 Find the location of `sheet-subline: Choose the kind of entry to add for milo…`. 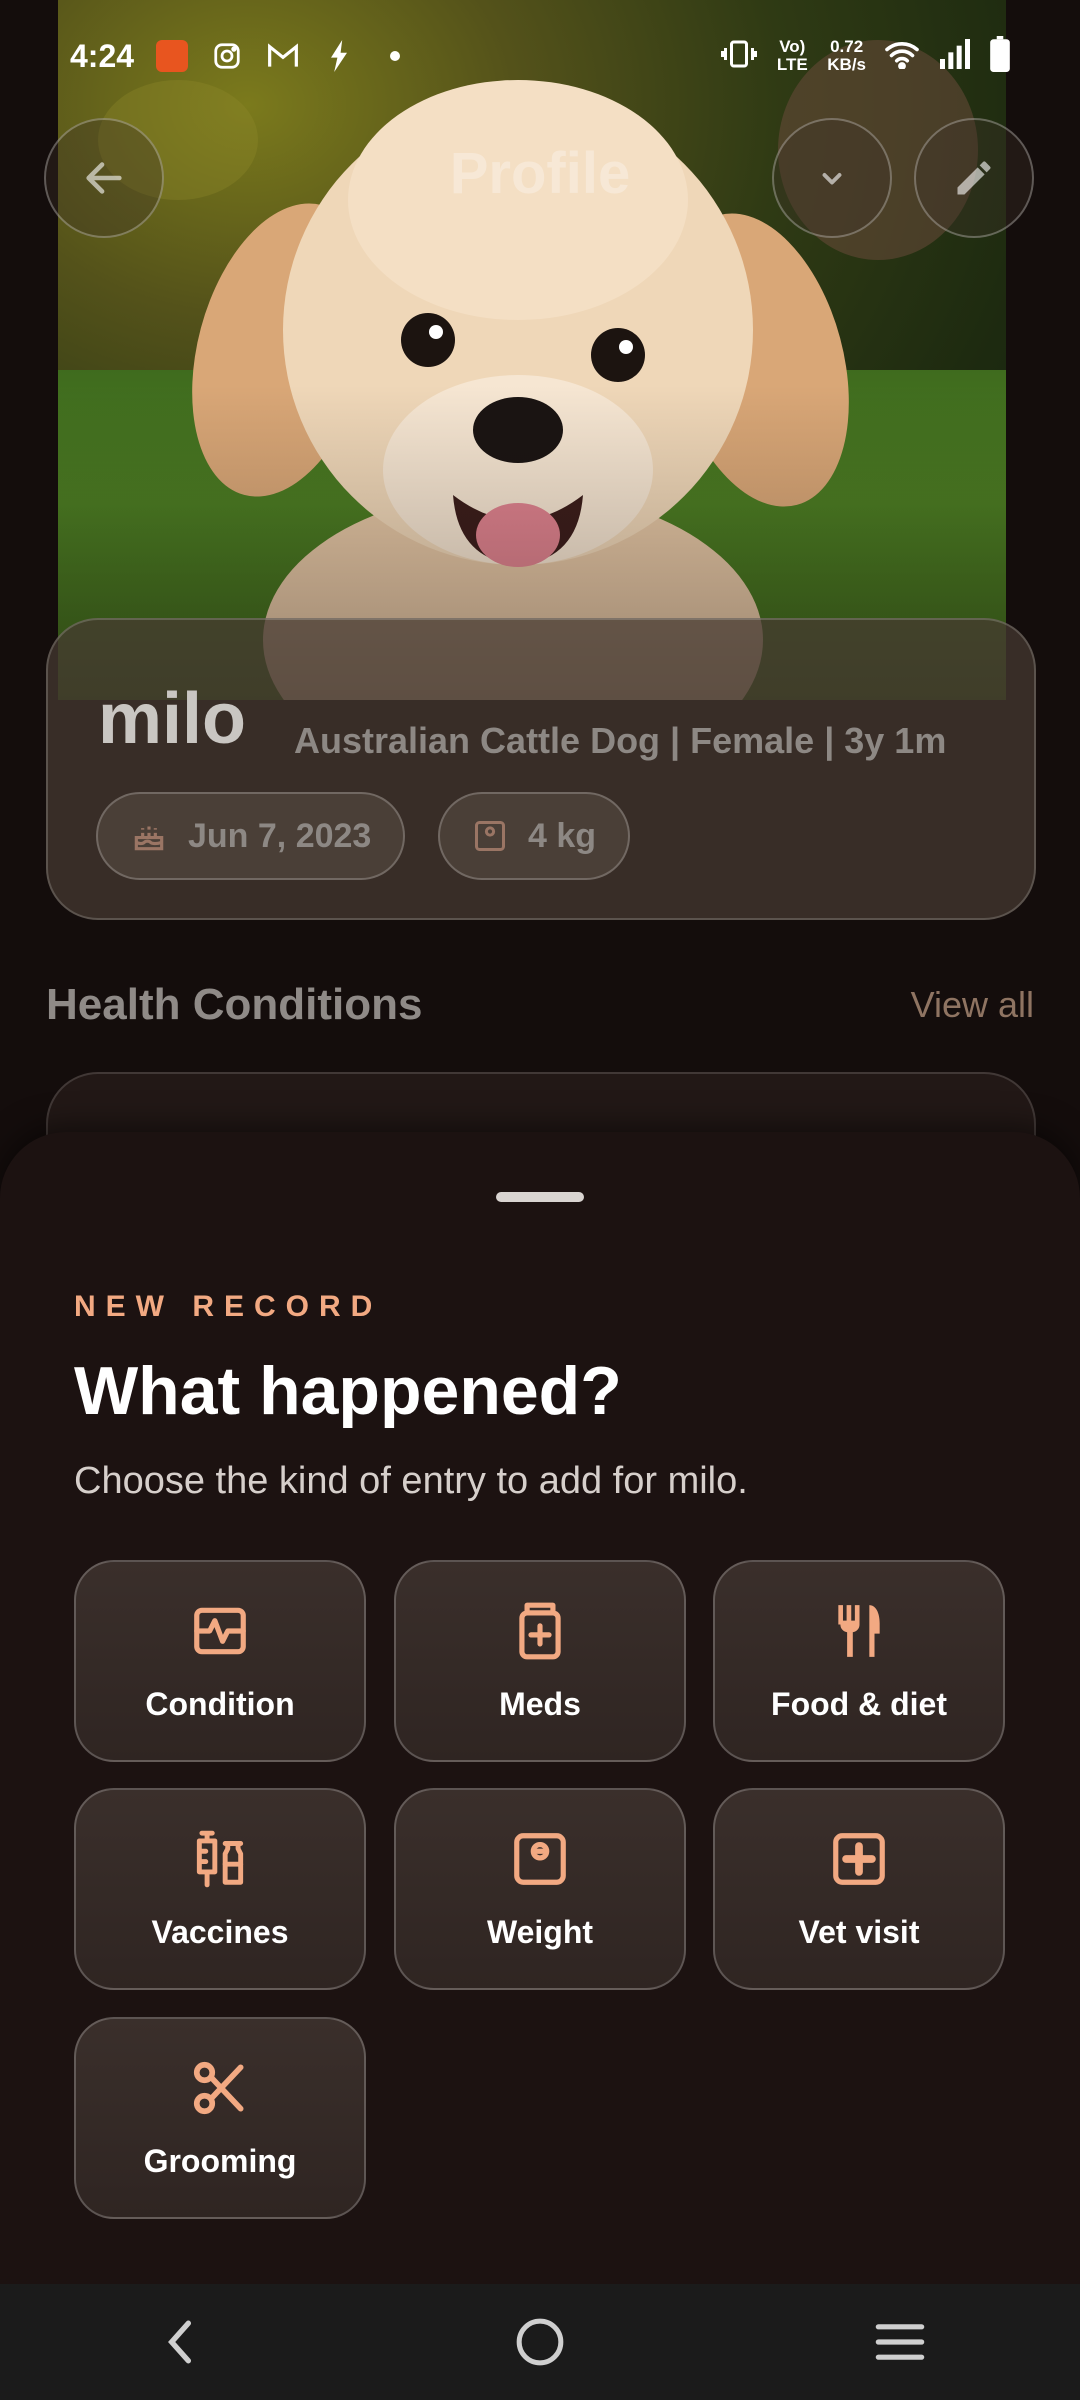

sheet-subline: Choose the kind of entry to add for milo… is located at coordinates (411, 1481).